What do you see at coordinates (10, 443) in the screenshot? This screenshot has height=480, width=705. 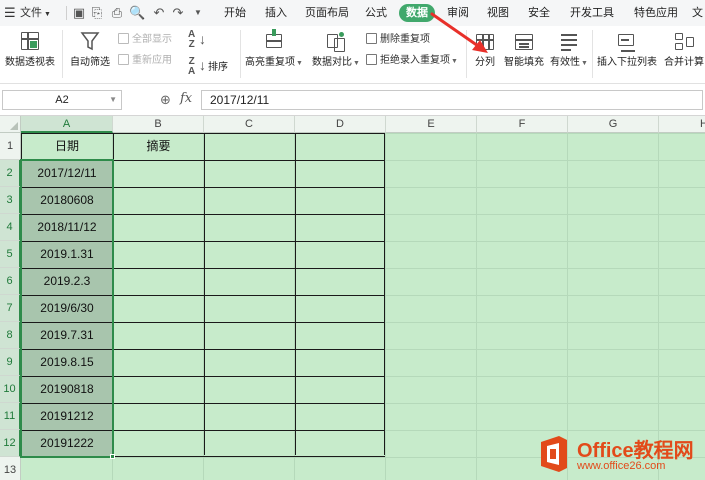 I see `row-header-12: 12` at bounding box center [10, 443].